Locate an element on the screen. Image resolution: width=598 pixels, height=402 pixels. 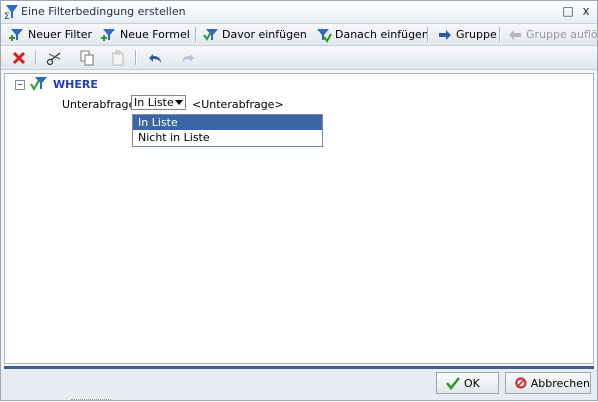
cancel-label: Abbrechen is located at coordinates (560, 383).